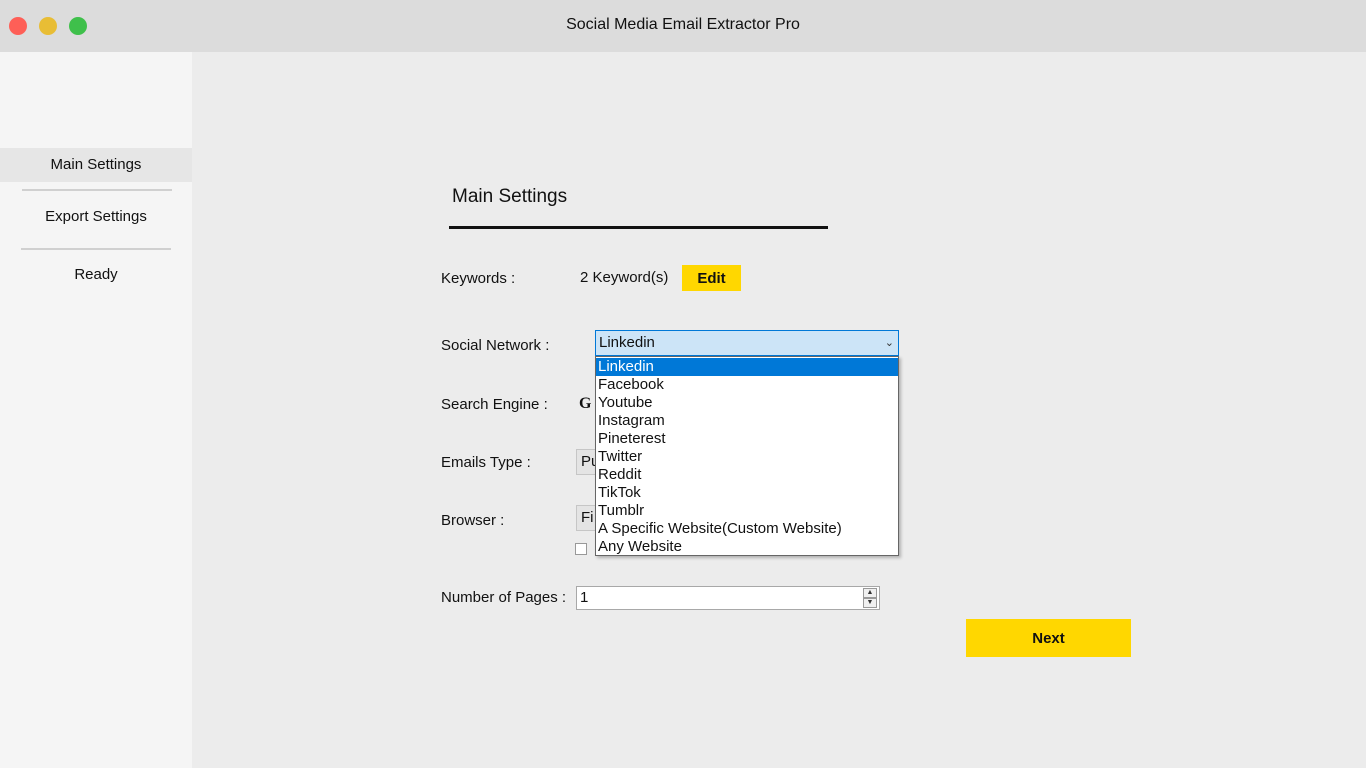 This screenshot has height=768, width=1366. Describe the element at coordinates (747, 403) in the screenshot. I see `dropdown-option-youtube: Youtube` at that location.